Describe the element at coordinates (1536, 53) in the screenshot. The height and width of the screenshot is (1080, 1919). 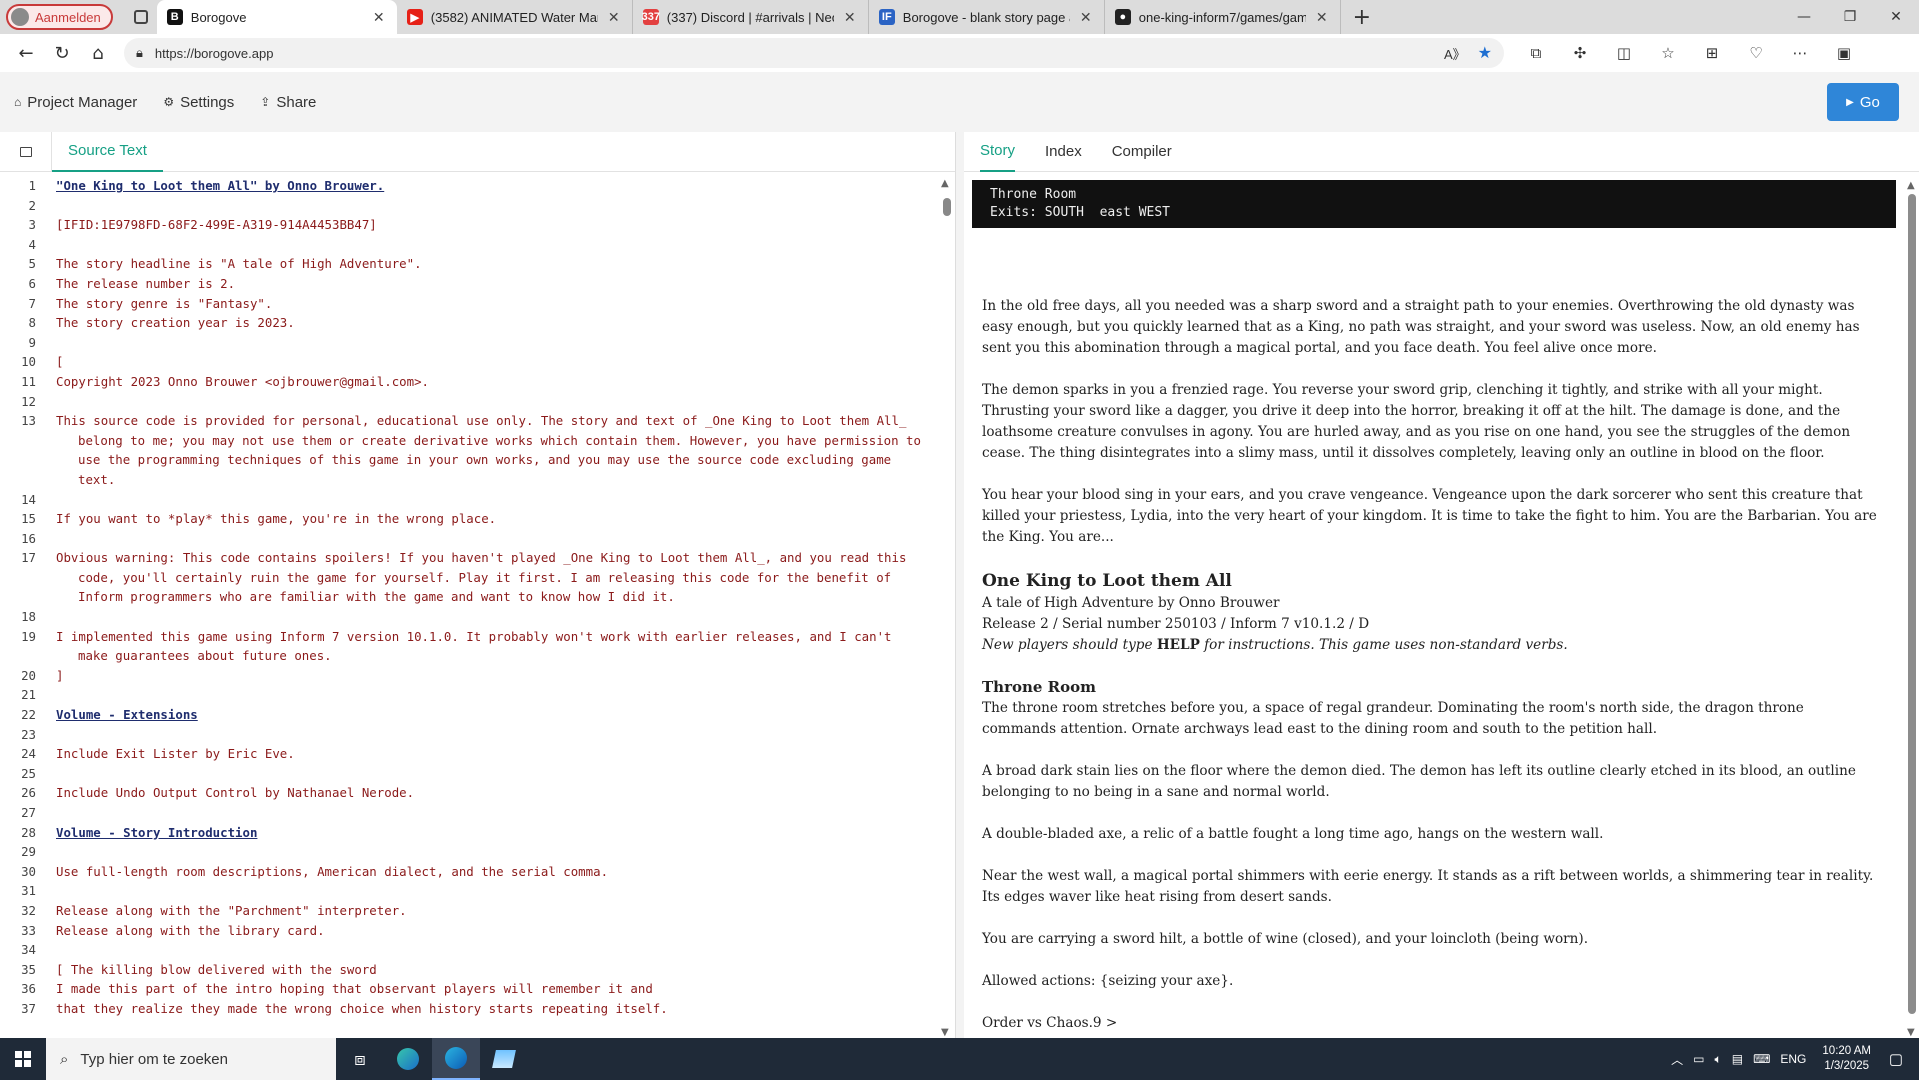
I see `copilot-extension-button: ⧉` at that location.